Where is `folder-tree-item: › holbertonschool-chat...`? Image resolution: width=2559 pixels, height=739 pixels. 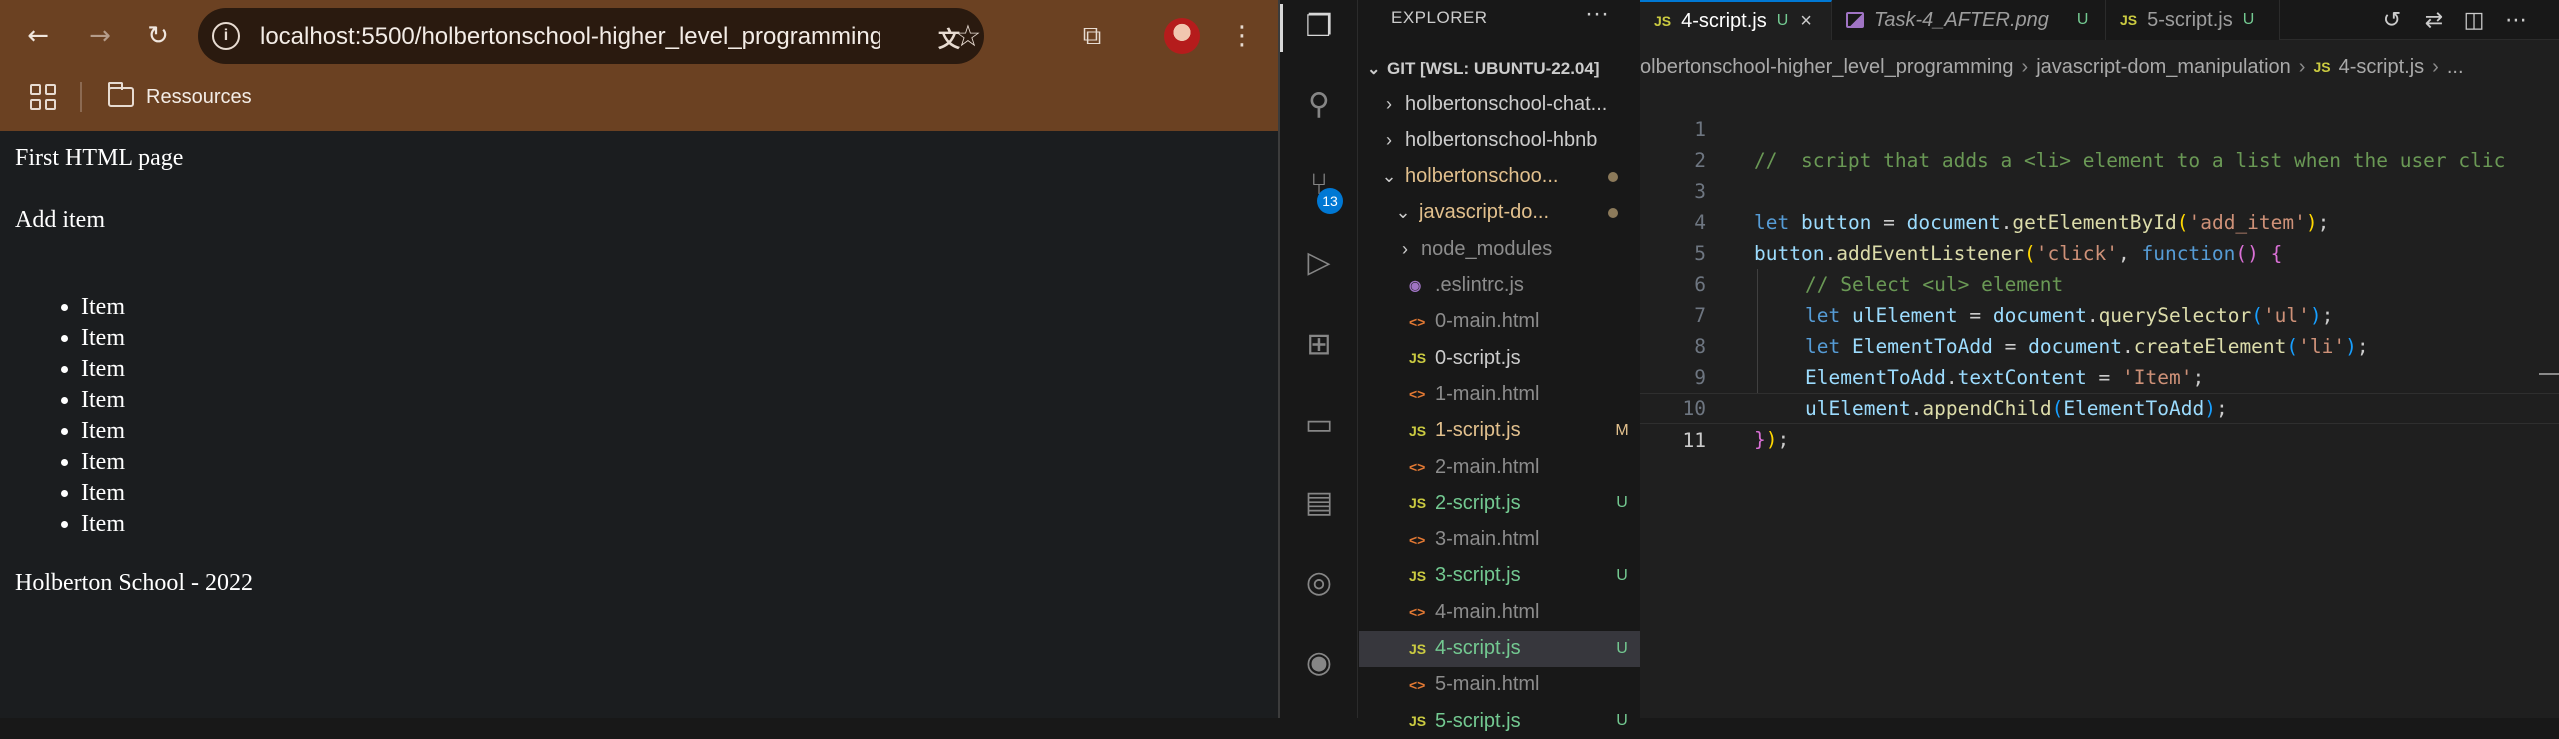 folder-tree-item: › holbertonschool-chat... is located at coordinates (1499, 104).